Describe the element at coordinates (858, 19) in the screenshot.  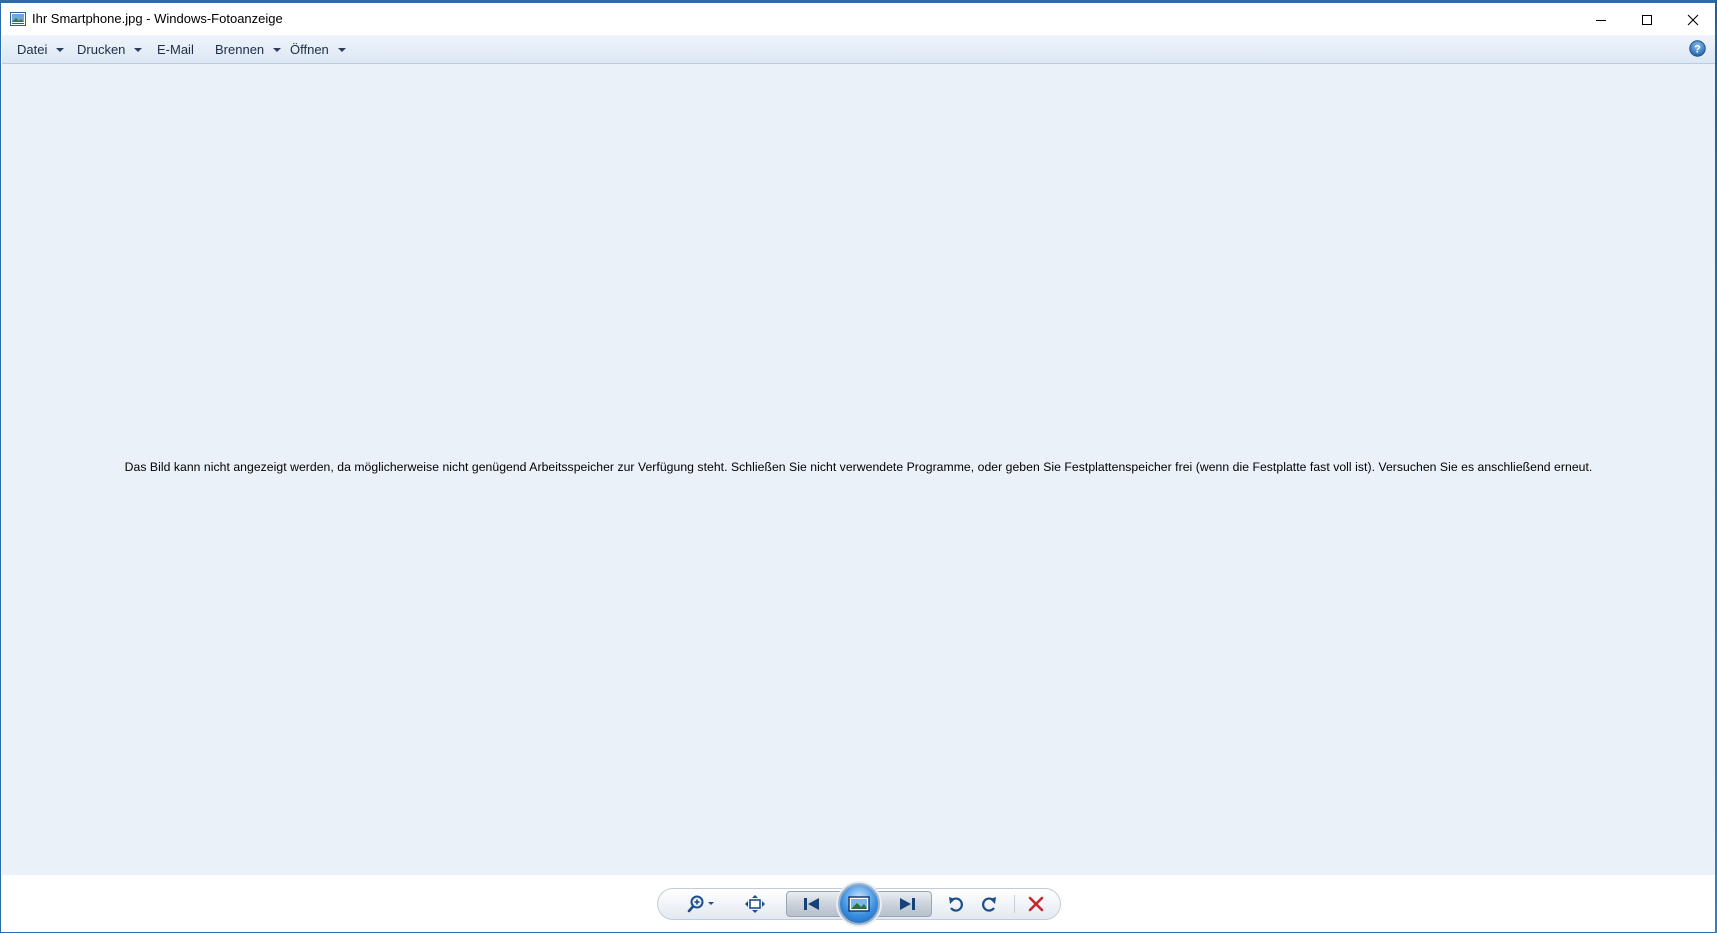
I see `title-bar: Ihr Smartphone.jpg - Windows-Fotoanzeige` at that location.